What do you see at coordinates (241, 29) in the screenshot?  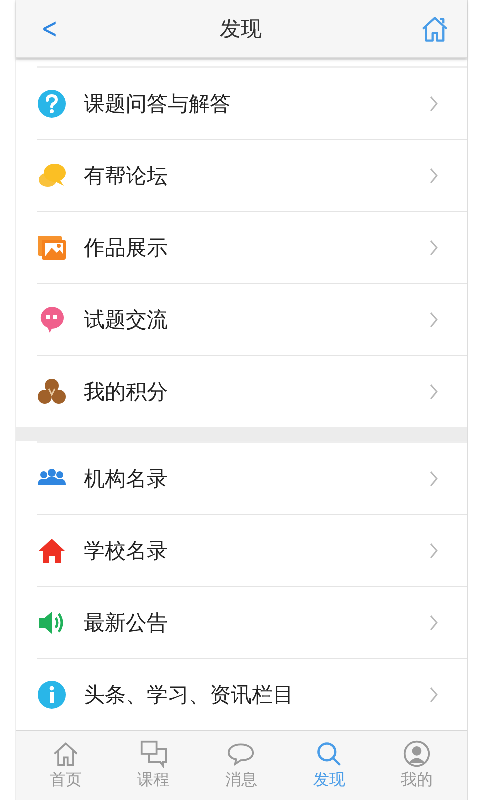 I see `page-title: 发现` at bounding box center [241, 29].